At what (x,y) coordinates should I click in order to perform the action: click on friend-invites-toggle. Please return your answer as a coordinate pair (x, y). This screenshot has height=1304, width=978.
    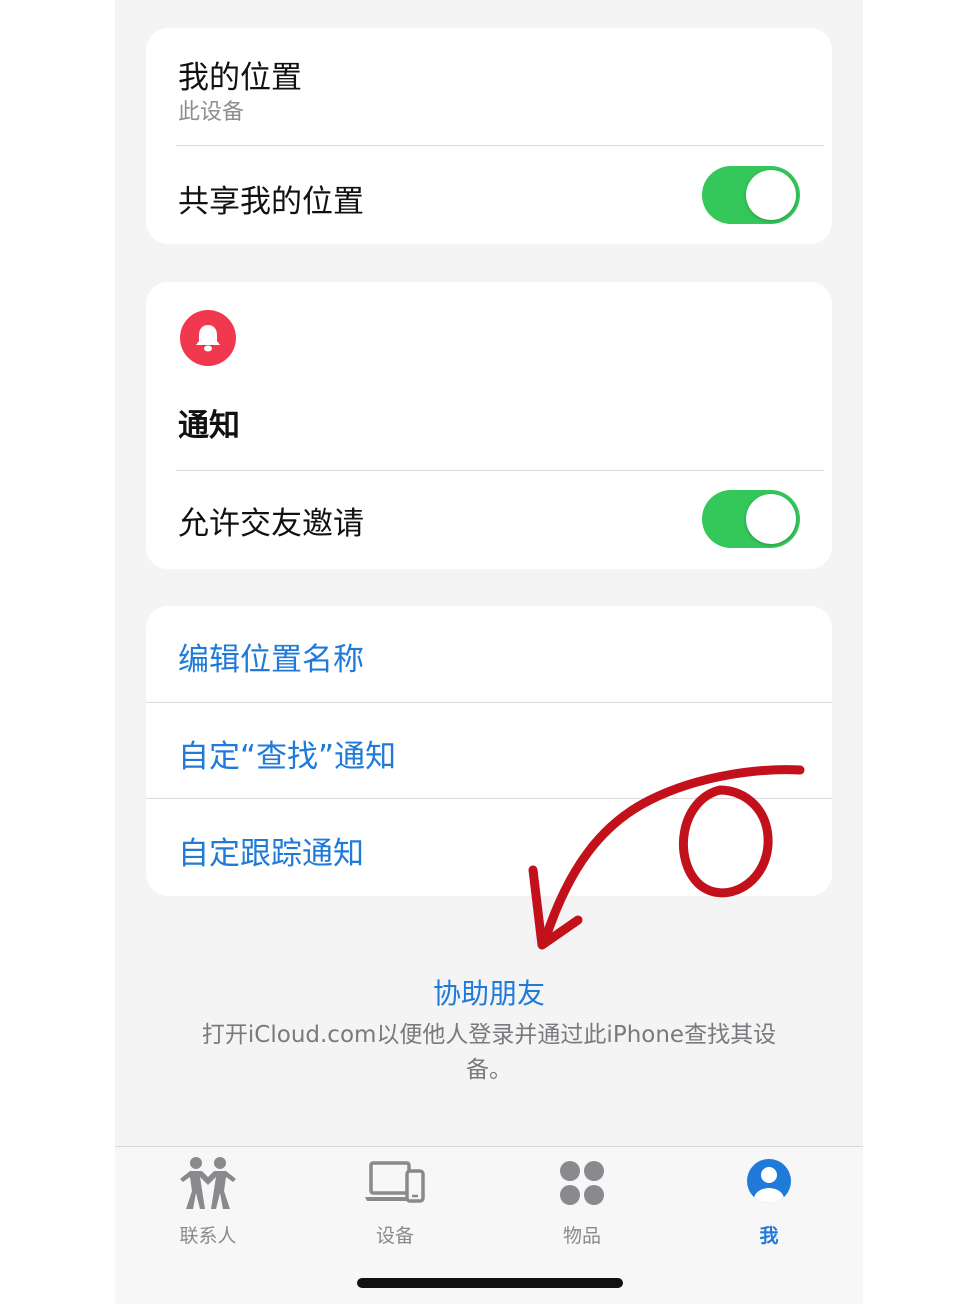
    Looking at the image, I should click on (751, 519).